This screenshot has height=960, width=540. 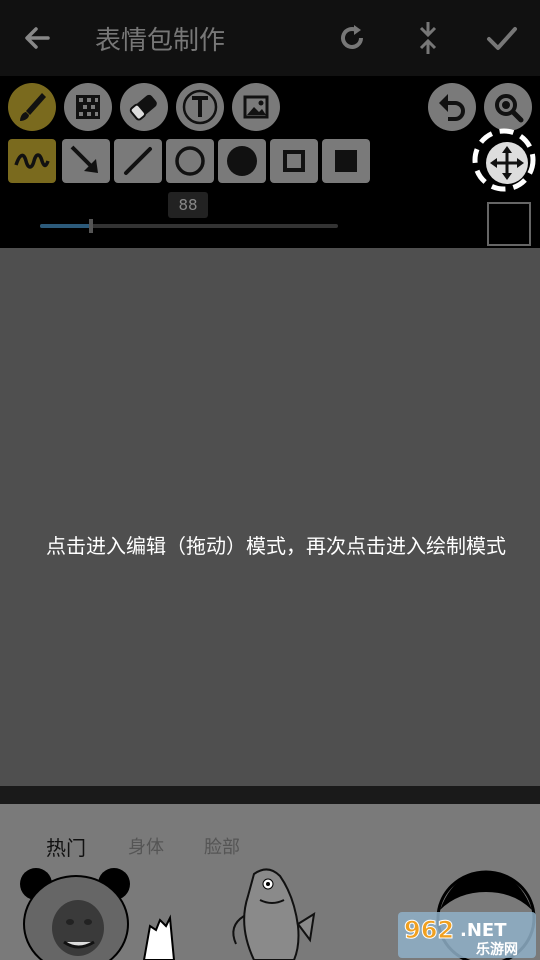 I want to click on watermark-number: 962, so click(x=429, y=930).